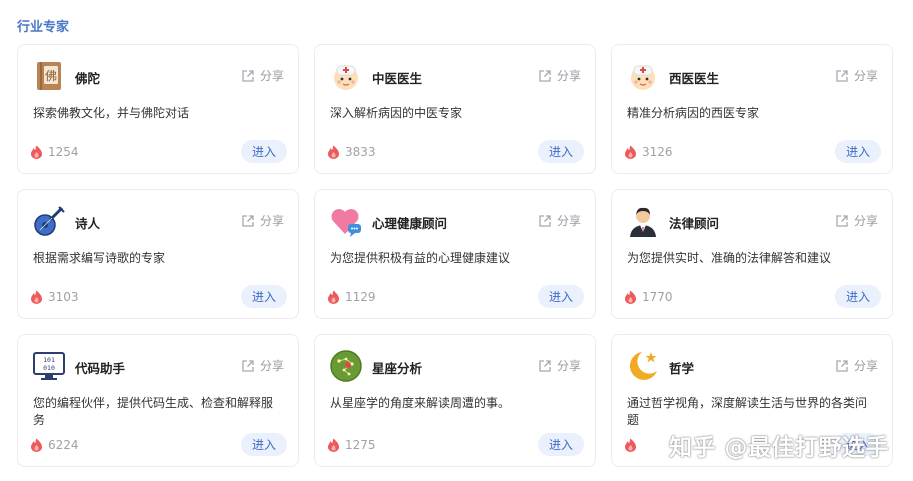 The image size is (913, 481). Describe the element at coordinates (153, 411) in the screenshot. I see `card-description: 您的编程伙伴，提供代码生成、检查和解释服务` at that location.